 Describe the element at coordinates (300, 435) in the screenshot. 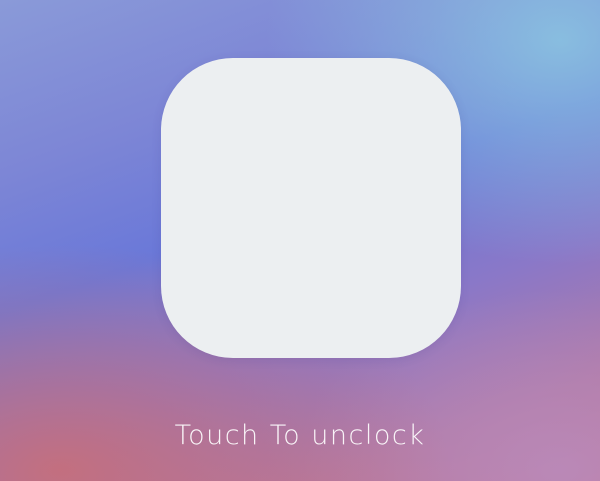

I see `unlock-prompt-label: Touch To unclock` at that location.